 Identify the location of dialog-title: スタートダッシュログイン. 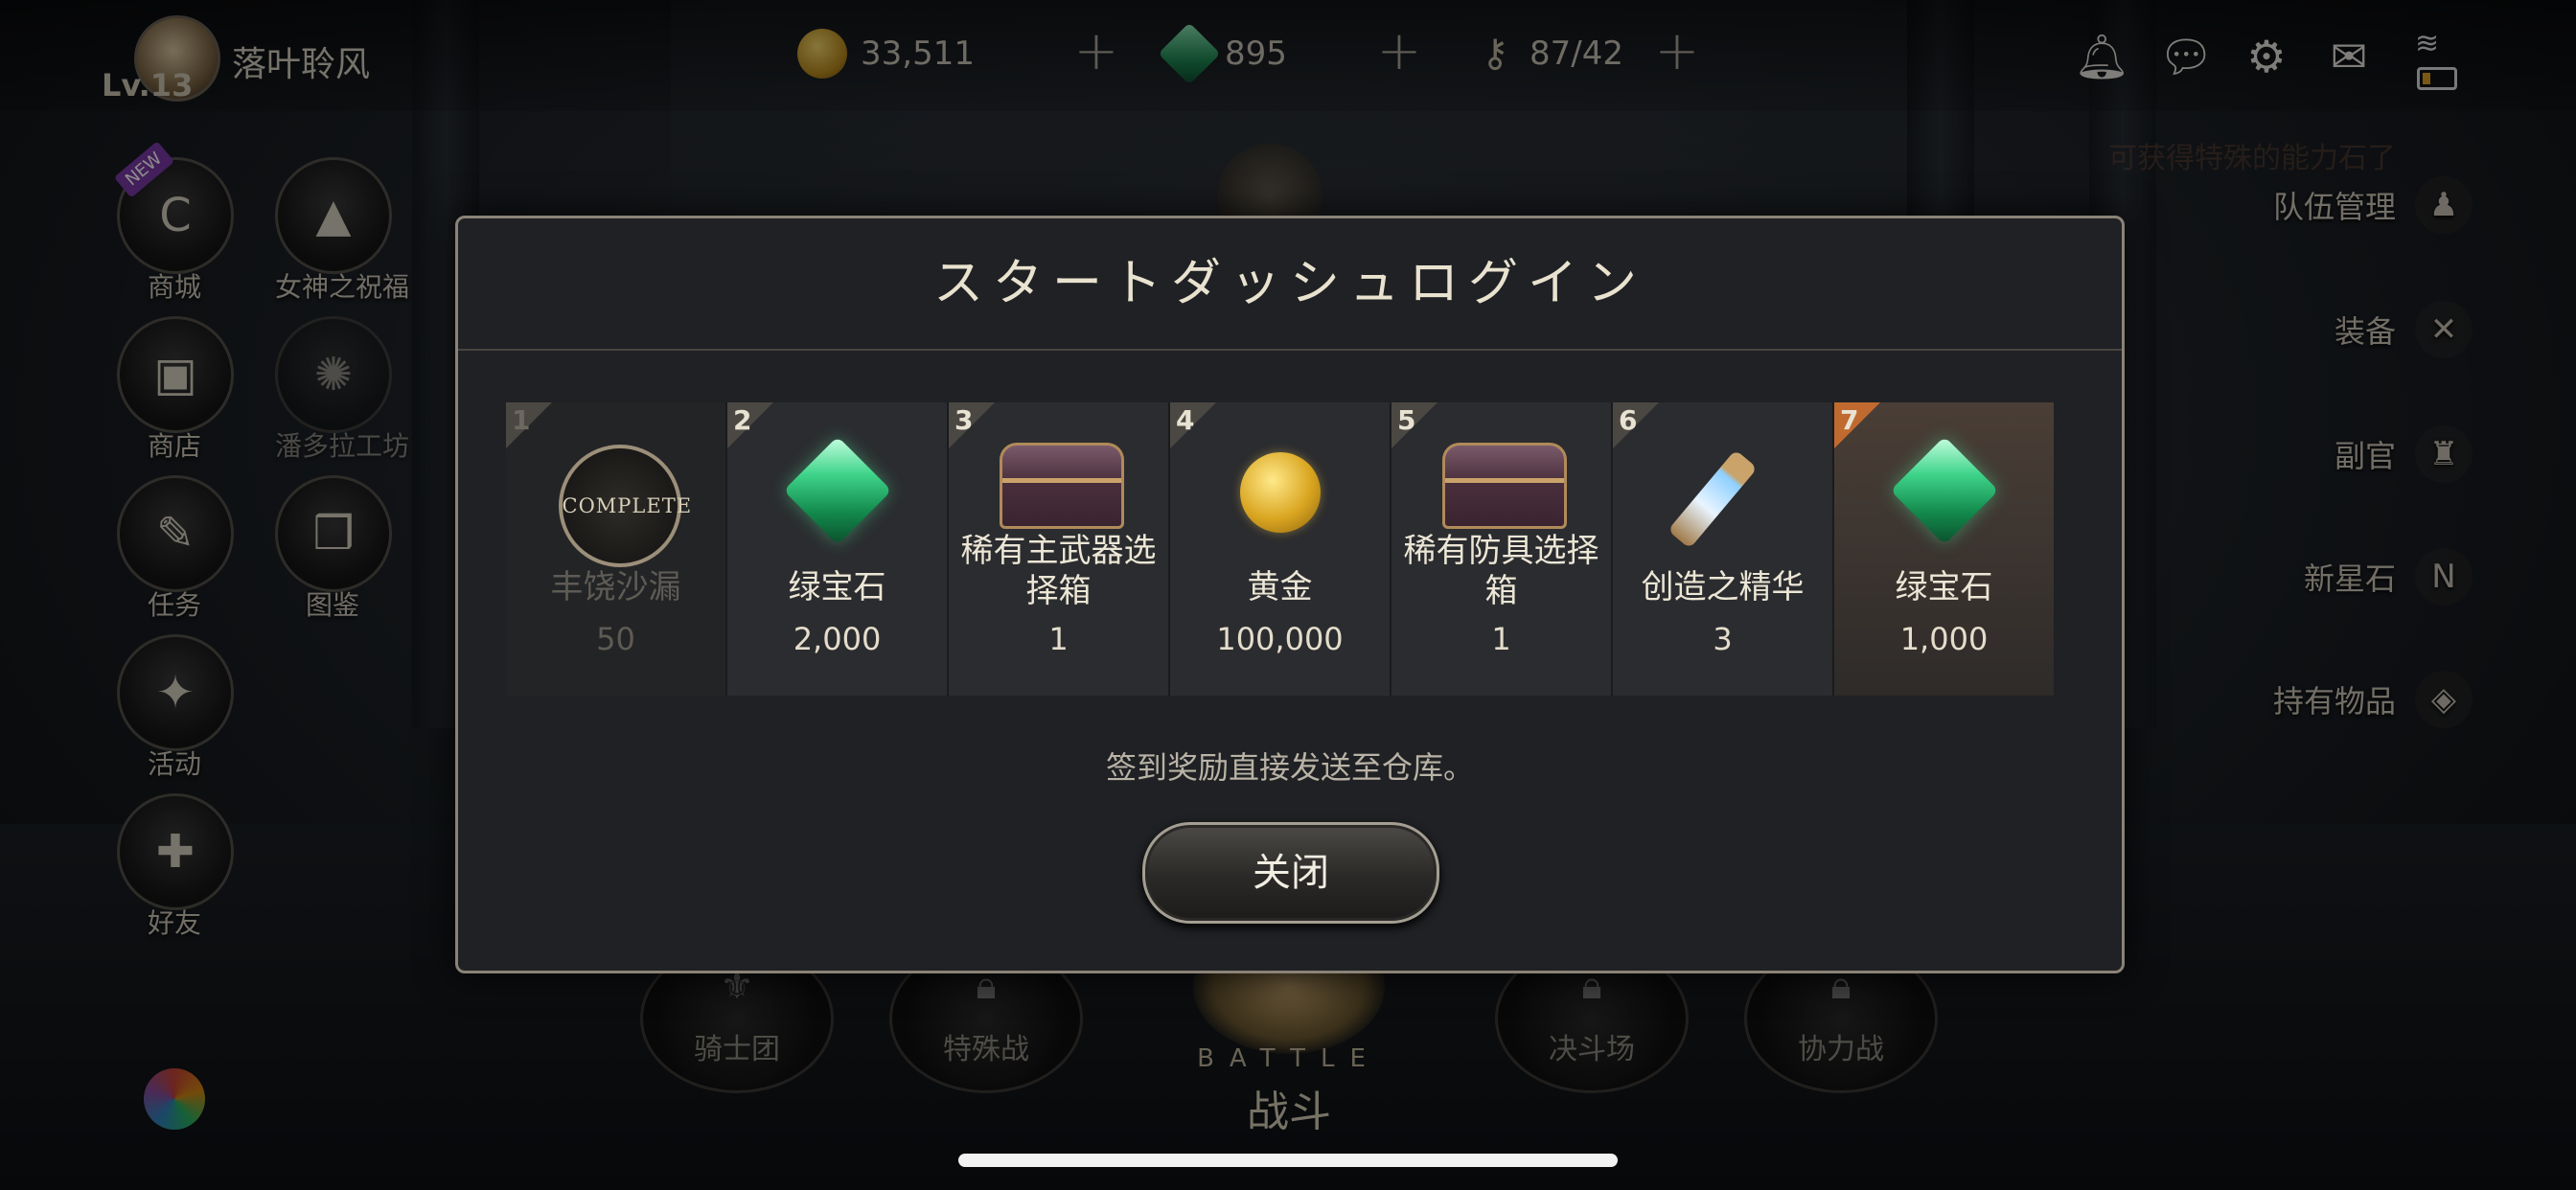
(1290, 285).